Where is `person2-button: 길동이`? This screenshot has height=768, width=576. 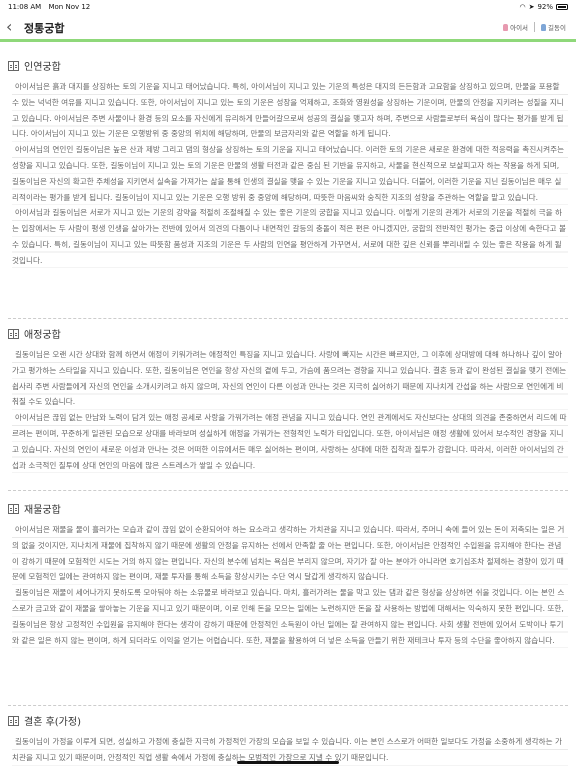 person2-button: 길동이 is located at coordinates (553, 27).